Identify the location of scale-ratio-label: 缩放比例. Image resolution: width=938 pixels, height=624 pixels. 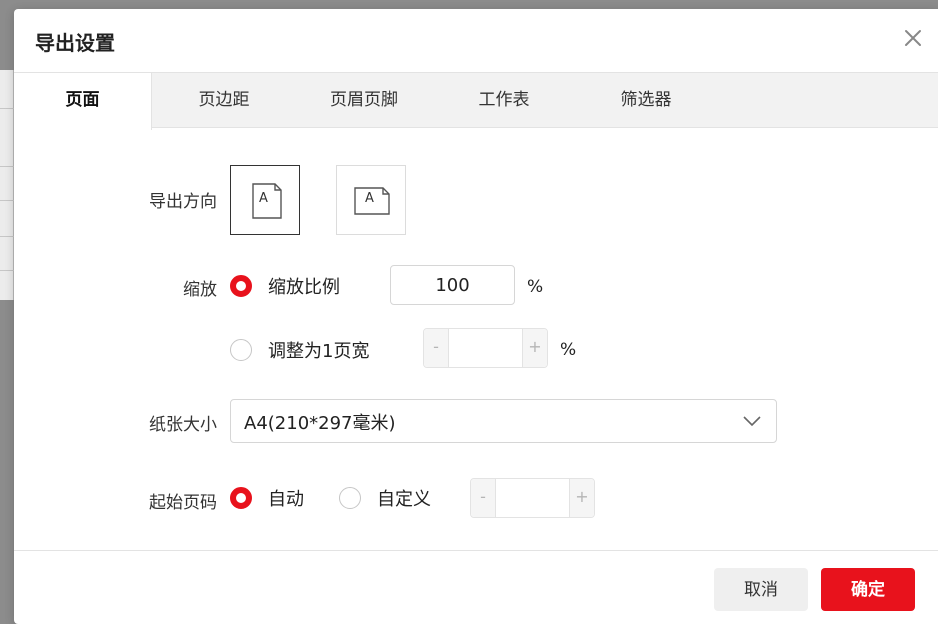
(304, 287).